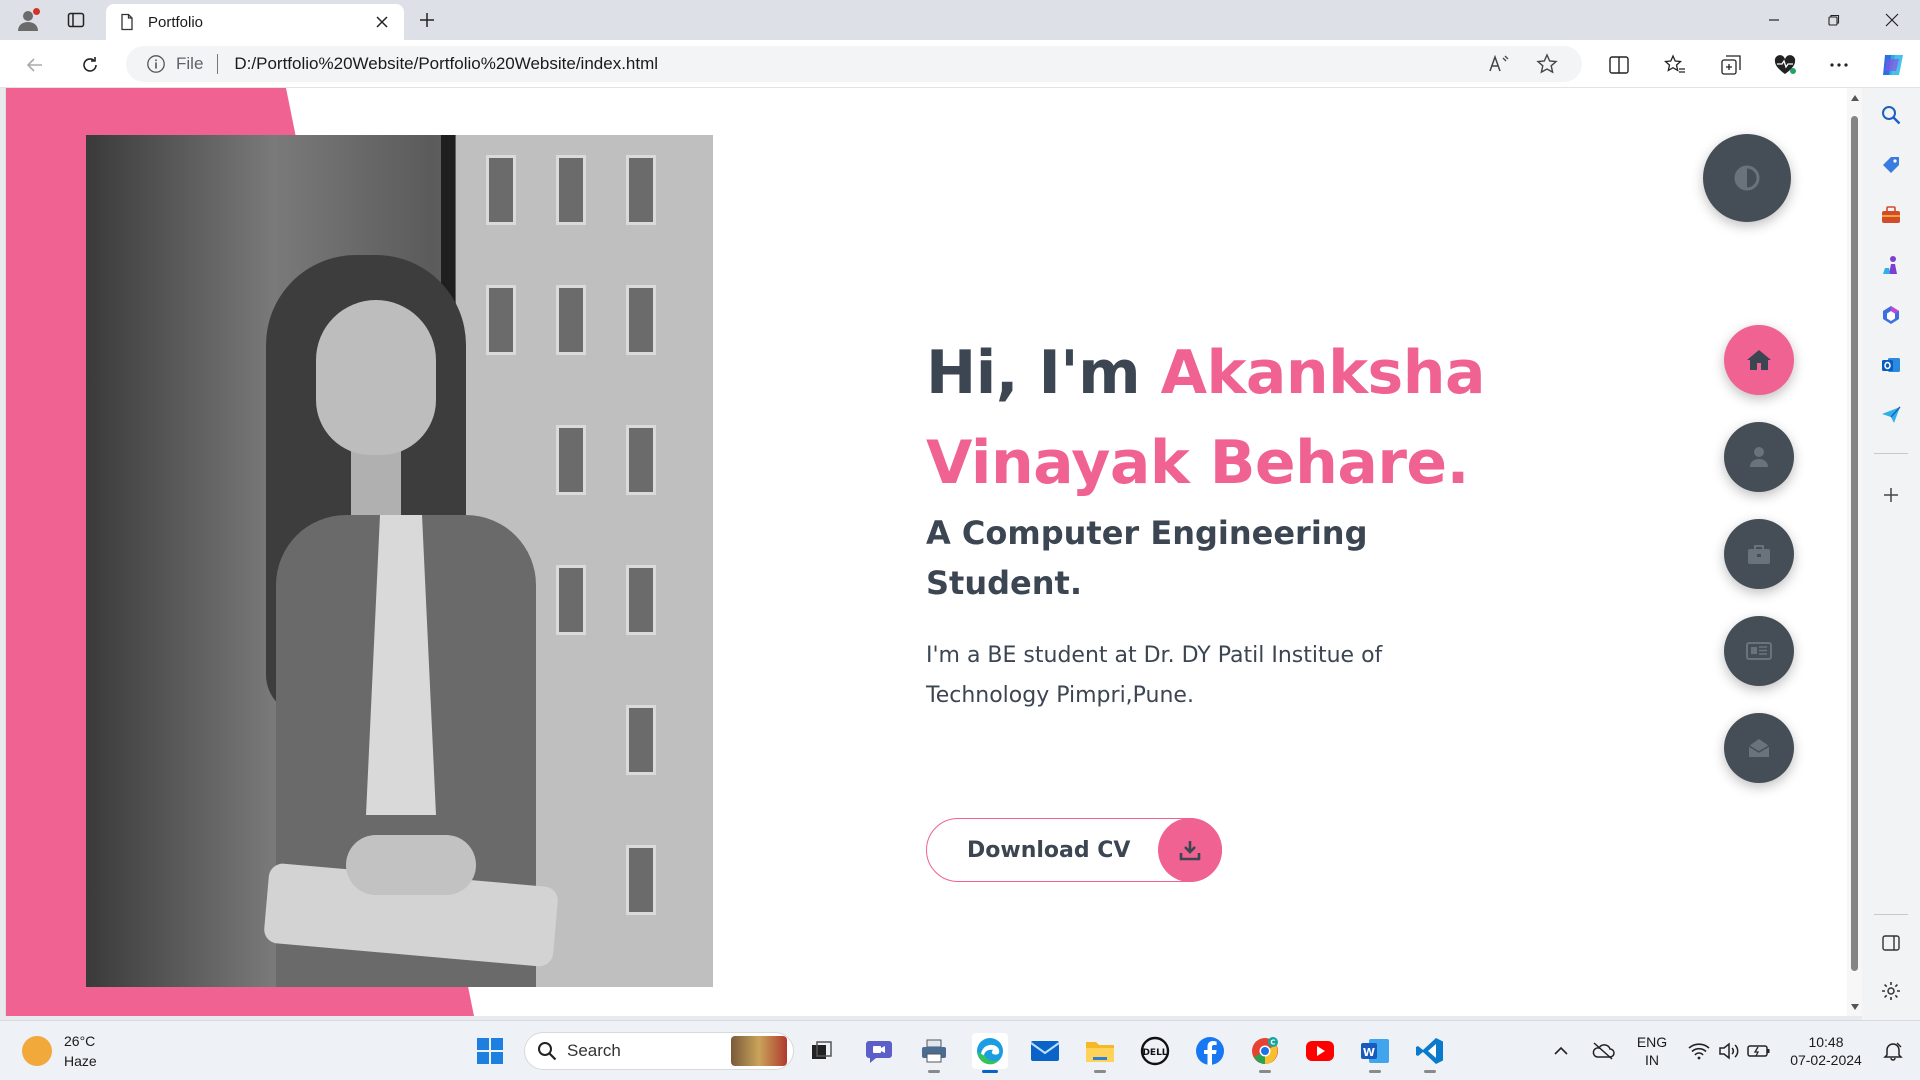  What do you see at coordinates (1547, 64) in the screenshot?
I see `favorite-button` at bounding box center [1547, 64].